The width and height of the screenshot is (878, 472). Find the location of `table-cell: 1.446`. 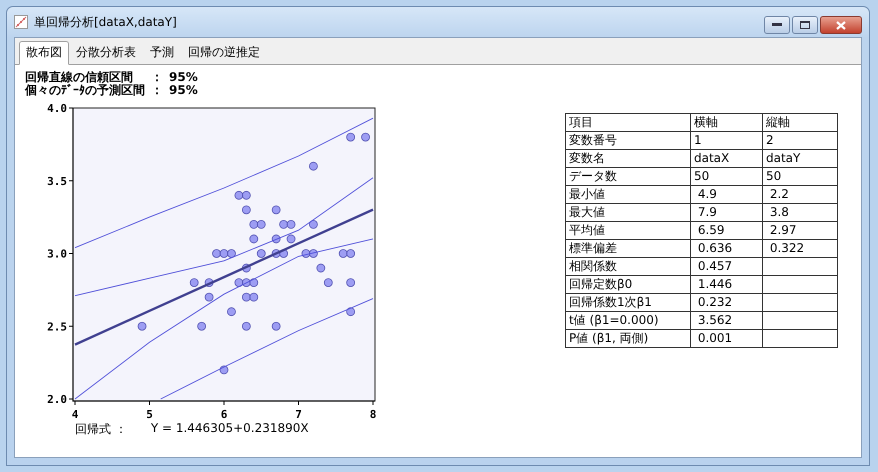

table-cell: 1.446 is located at coordinates (726, 285).